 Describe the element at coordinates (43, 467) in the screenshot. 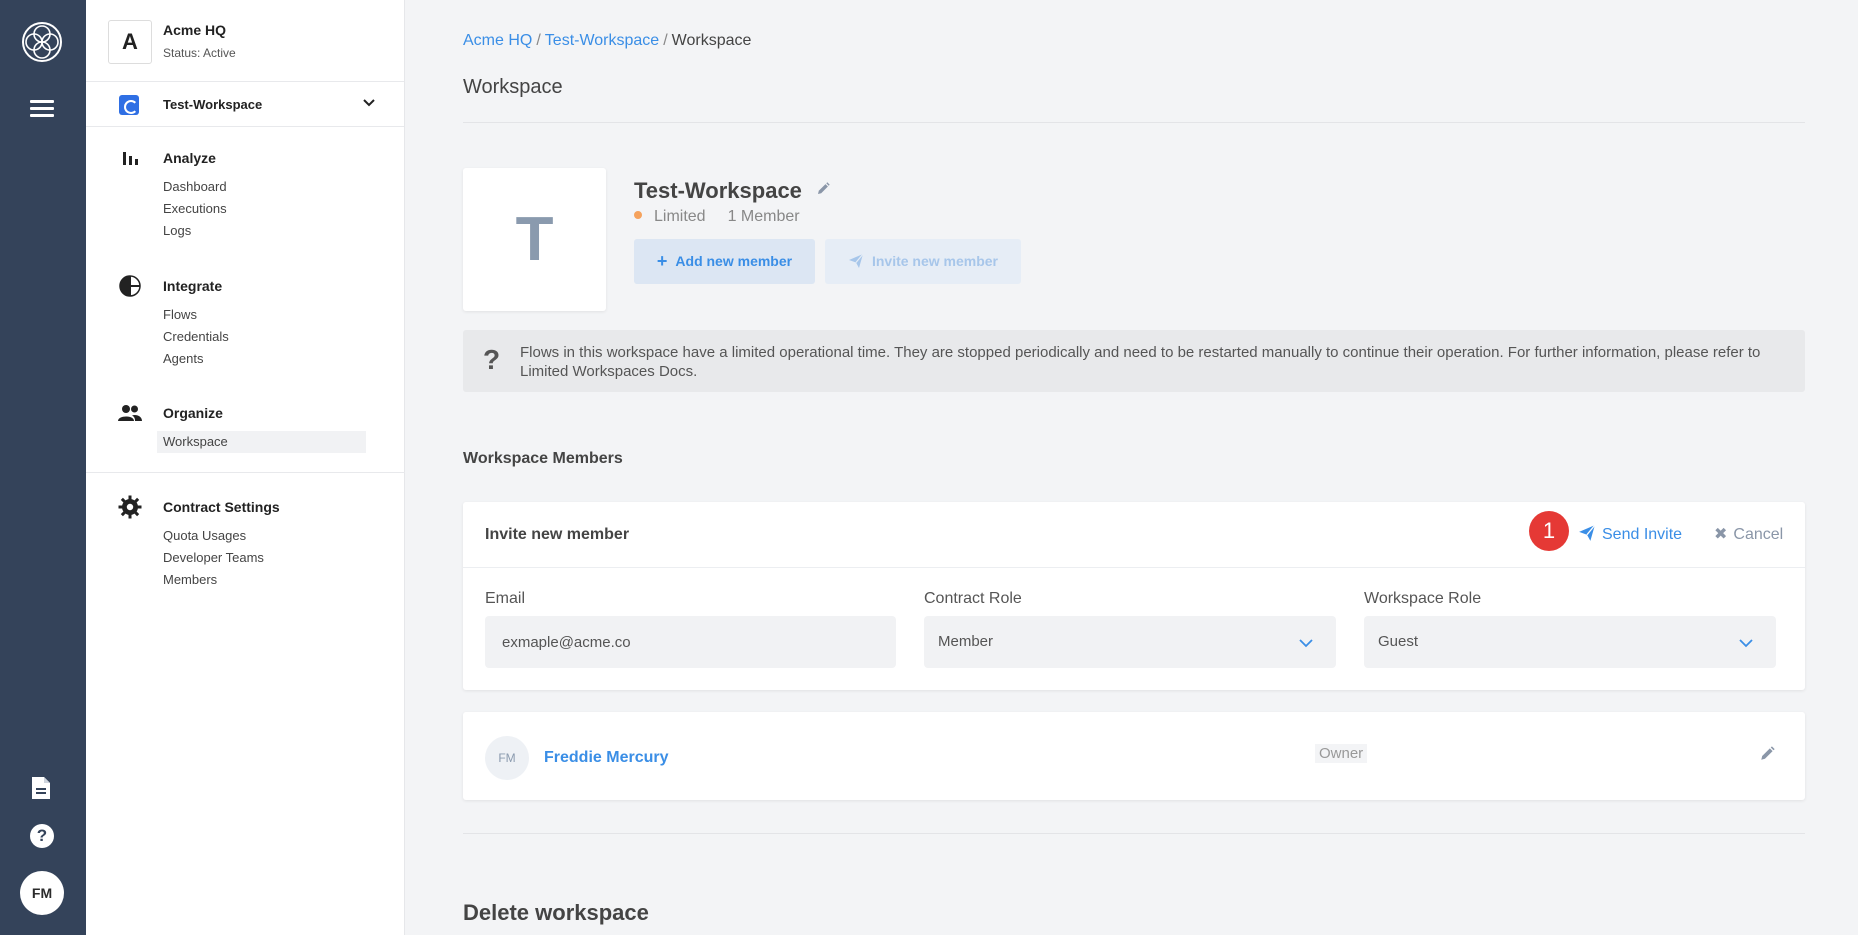

I see `left-rail: ? FM` at that location.